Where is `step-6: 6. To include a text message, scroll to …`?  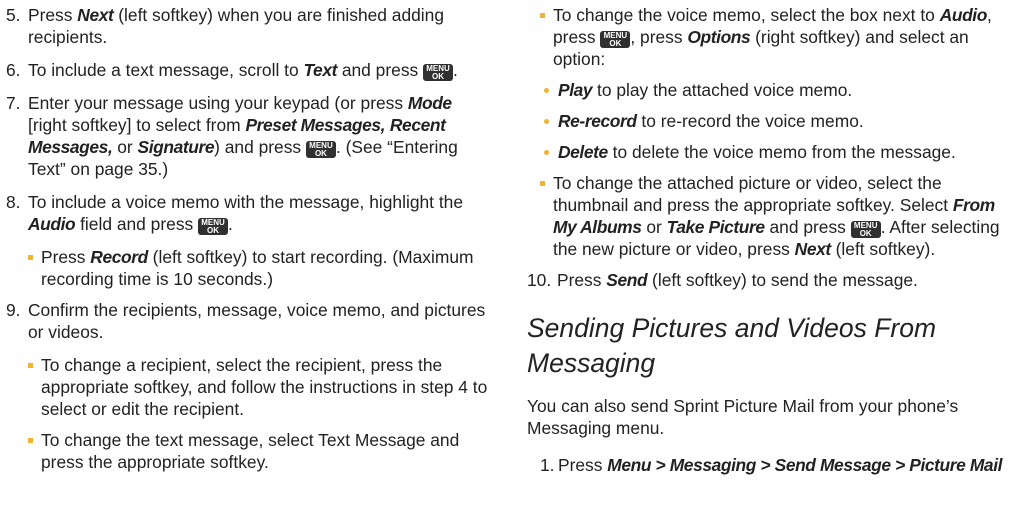 step-6: 6. To include a text message, scroll to … is located at coordinates (232, 70).